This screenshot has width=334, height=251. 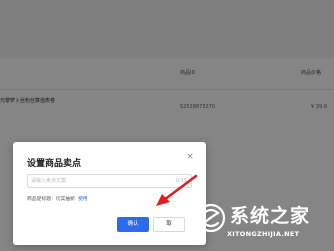 What do you see at coordinates (98, 181) in the screenshot?
I see `selling-point-input` at bounding box center [98, 181].